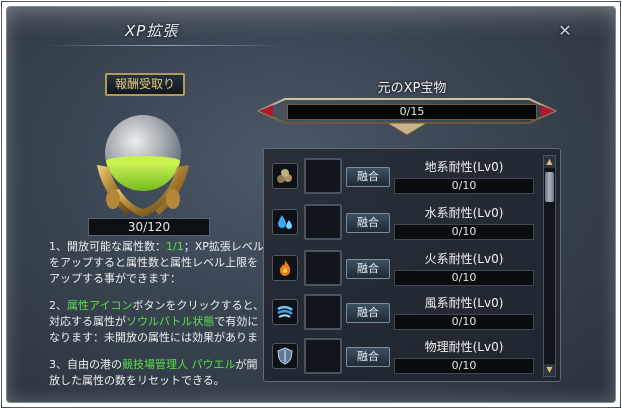 This screenshot has height=409, width=622. What do you see at coordinates (404, 222) in the screenshot?
I see `attribute-row-water: 融合 水系耐性(Lv0) 0/10` at bounding box center [404, 222].